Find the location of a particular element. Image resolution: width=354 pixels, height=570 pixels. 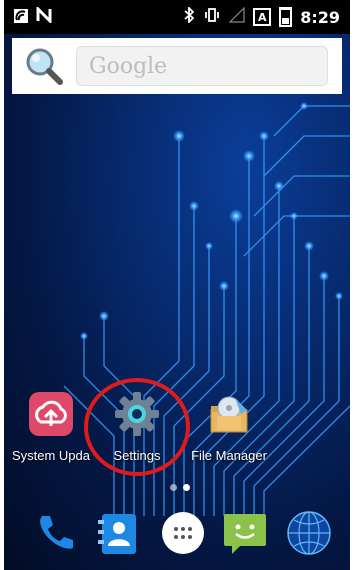

vibrate-icon is located at coordinates (212, 17).